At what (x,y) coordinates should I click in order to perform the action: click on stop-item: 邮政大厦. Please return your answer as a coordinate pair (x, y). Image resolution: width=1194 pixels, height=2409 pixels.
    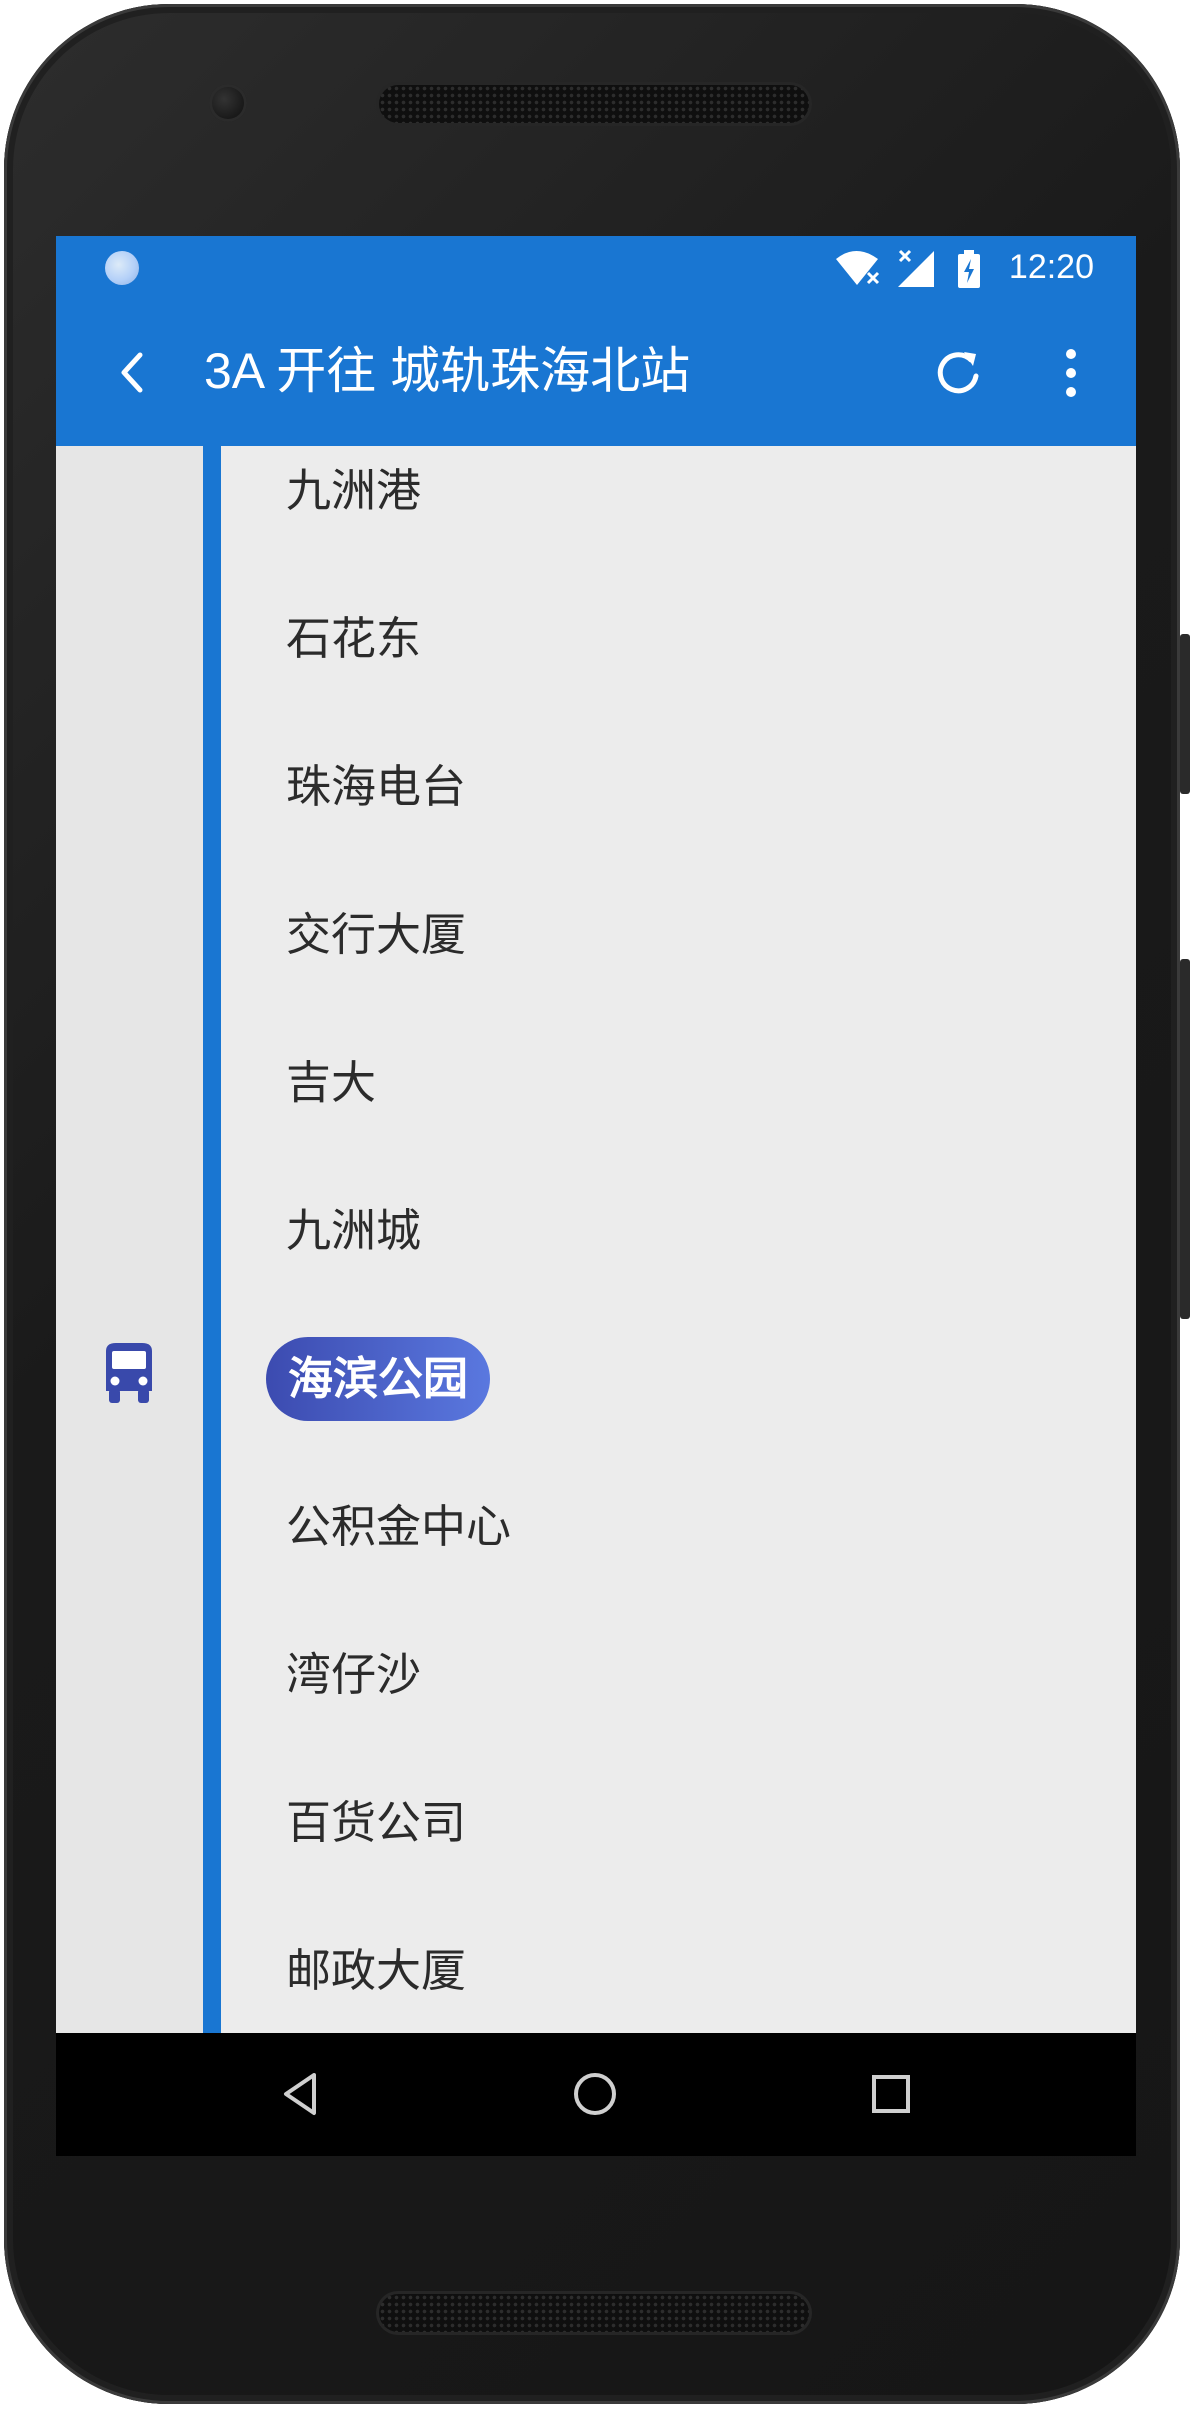
    Looking at the image, I should click on (376, 1971).